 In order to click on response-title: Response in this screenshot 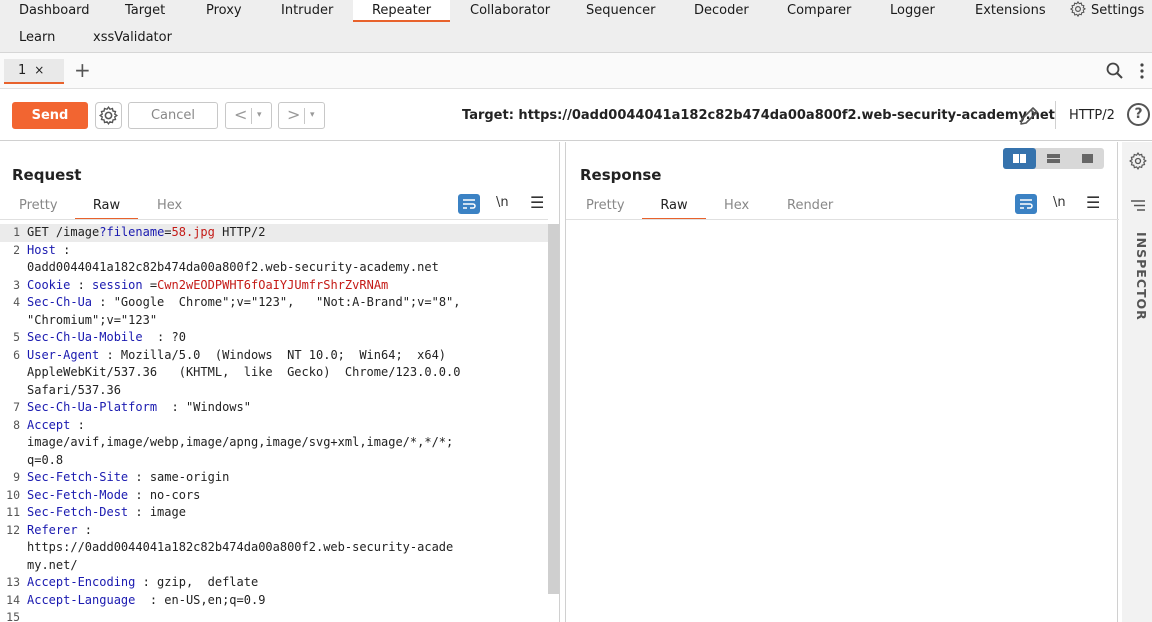, I will do `click(621, 175)`.